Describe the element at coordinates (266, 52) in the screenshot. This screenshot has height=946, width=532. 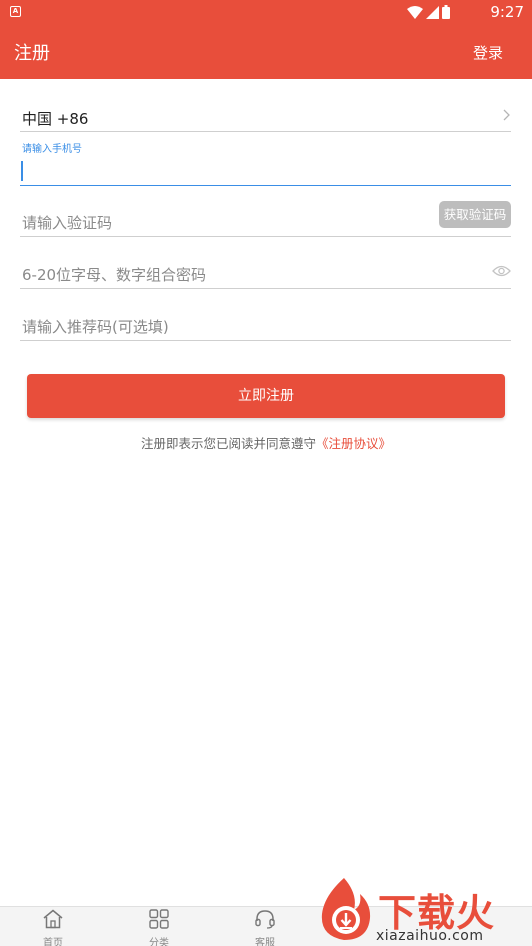
I see `app-bar: 注册 登录` at that location.